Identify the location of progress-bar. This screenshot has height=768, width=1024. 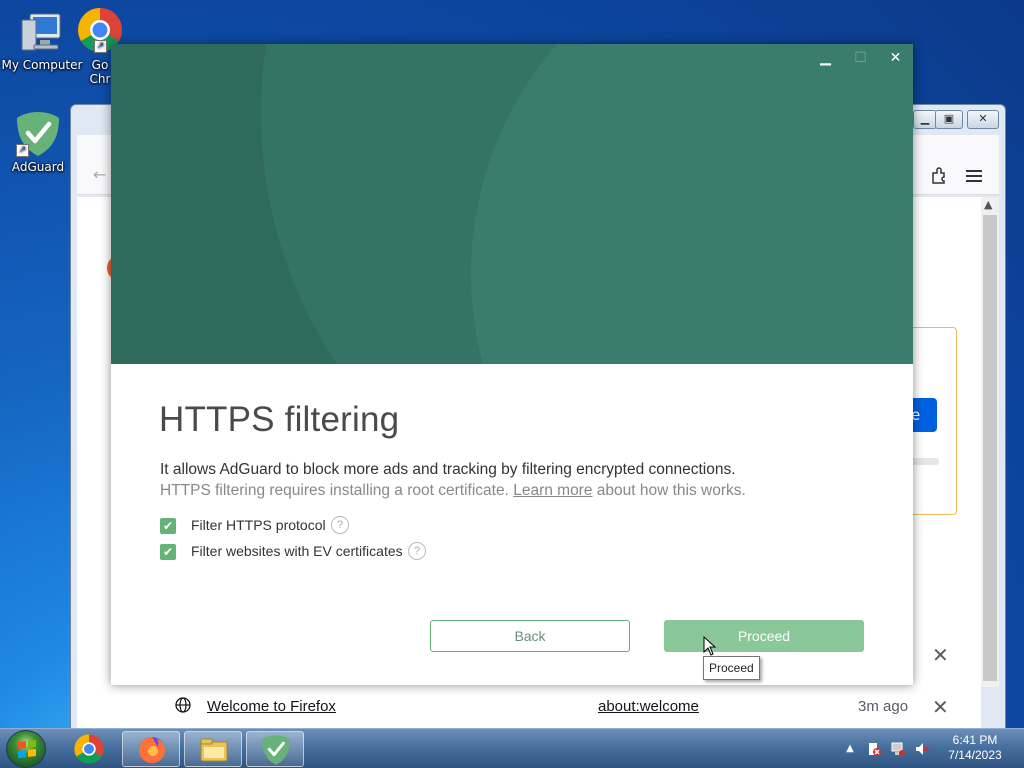
(924, 461).